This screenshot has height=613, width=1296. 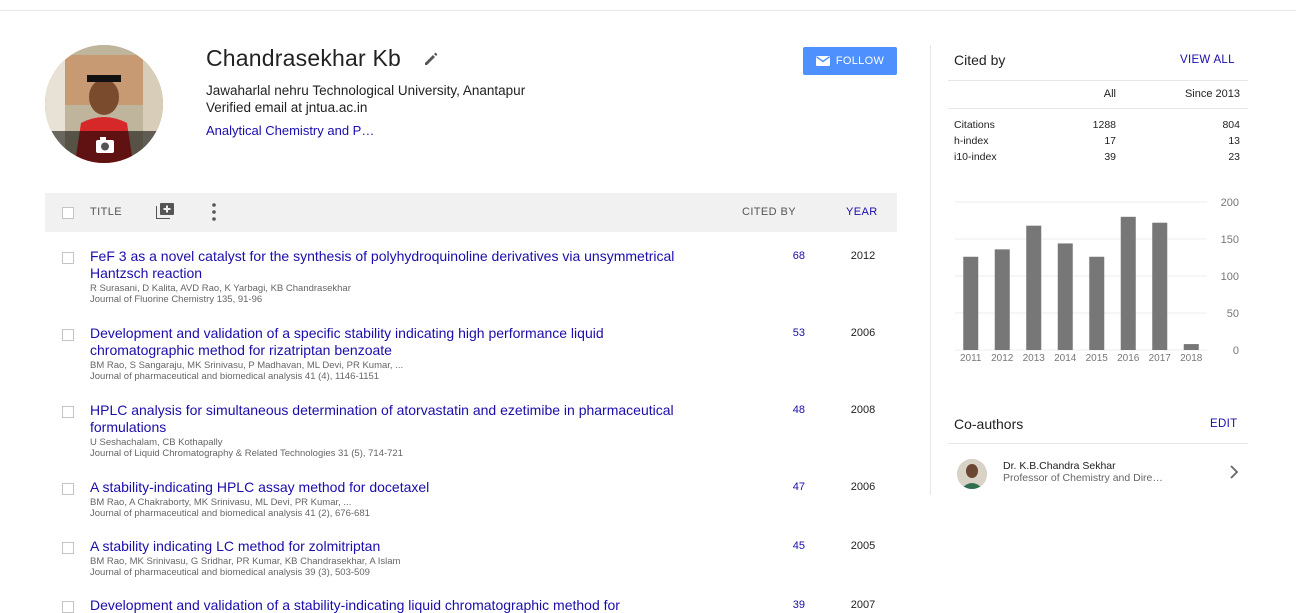 What do you see at coordinates (975, 157) in the screenshot?
I see `metric-label: i10-index` at bounding box center [975, 157].